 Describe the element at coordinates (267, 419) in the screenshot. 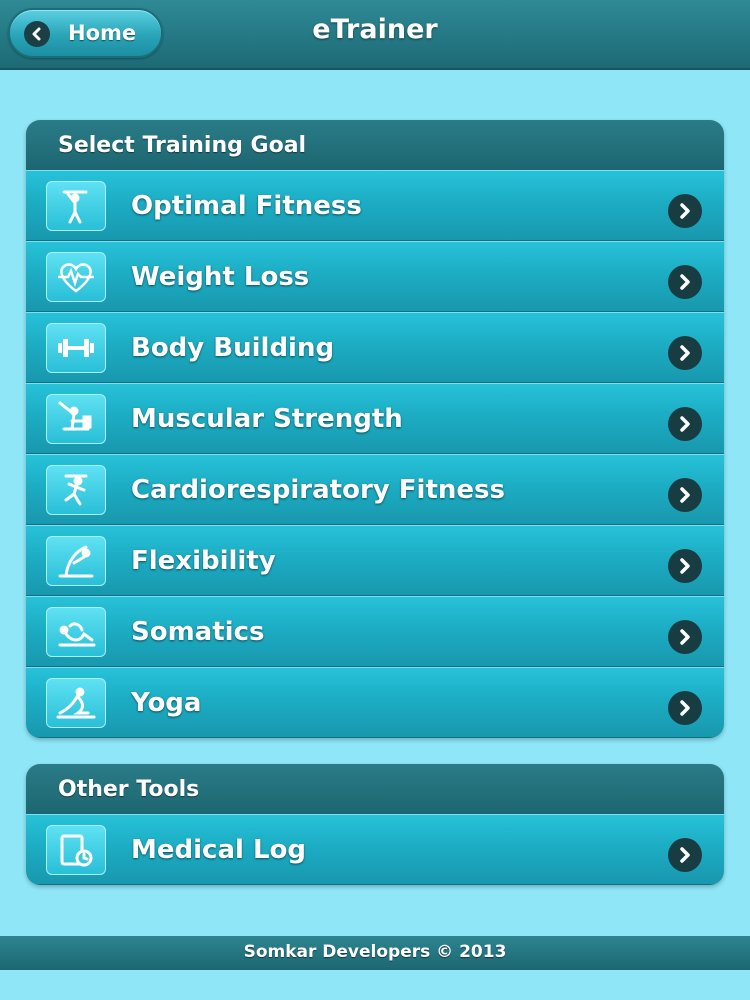

I see `list-item-label: Muscular Strength` at that location.